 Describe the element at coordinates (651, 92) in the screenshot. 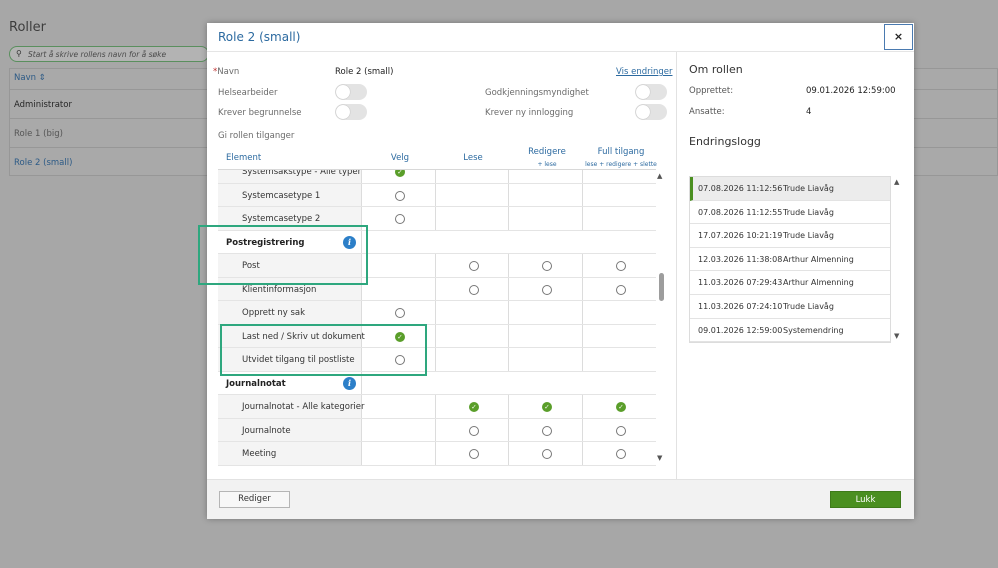

I see `godkjenningsmyndighet-toggle` at that location.